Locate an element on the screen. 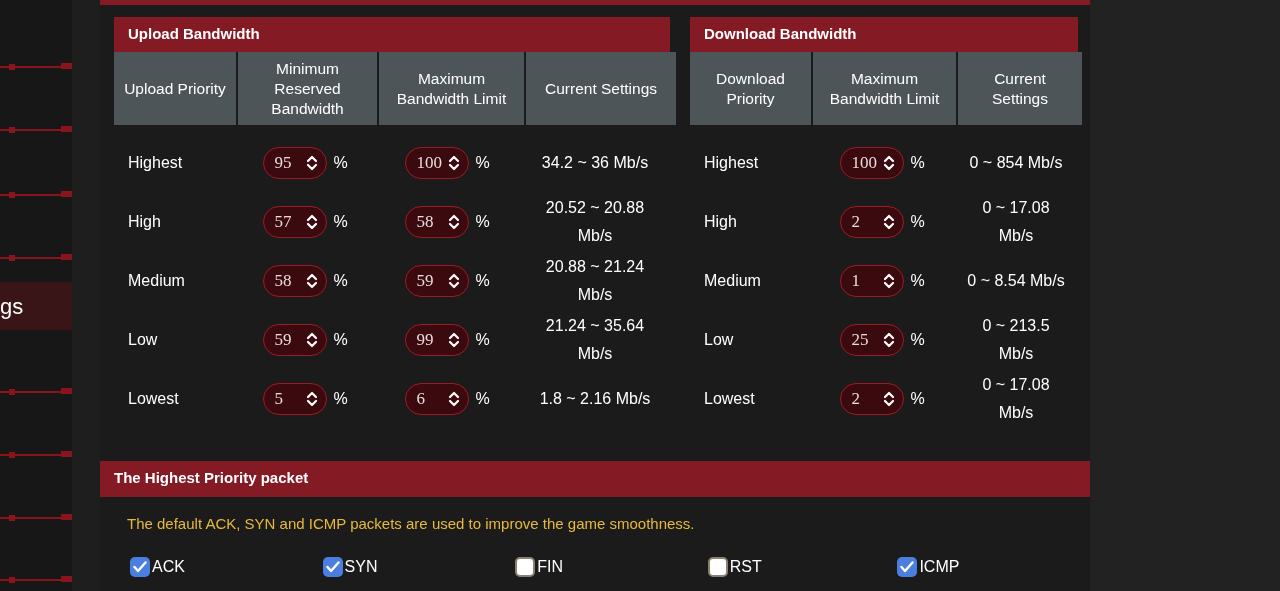 The image size is (1280, 591). checkbox-label: ACK is located at coordinates (168, 567).